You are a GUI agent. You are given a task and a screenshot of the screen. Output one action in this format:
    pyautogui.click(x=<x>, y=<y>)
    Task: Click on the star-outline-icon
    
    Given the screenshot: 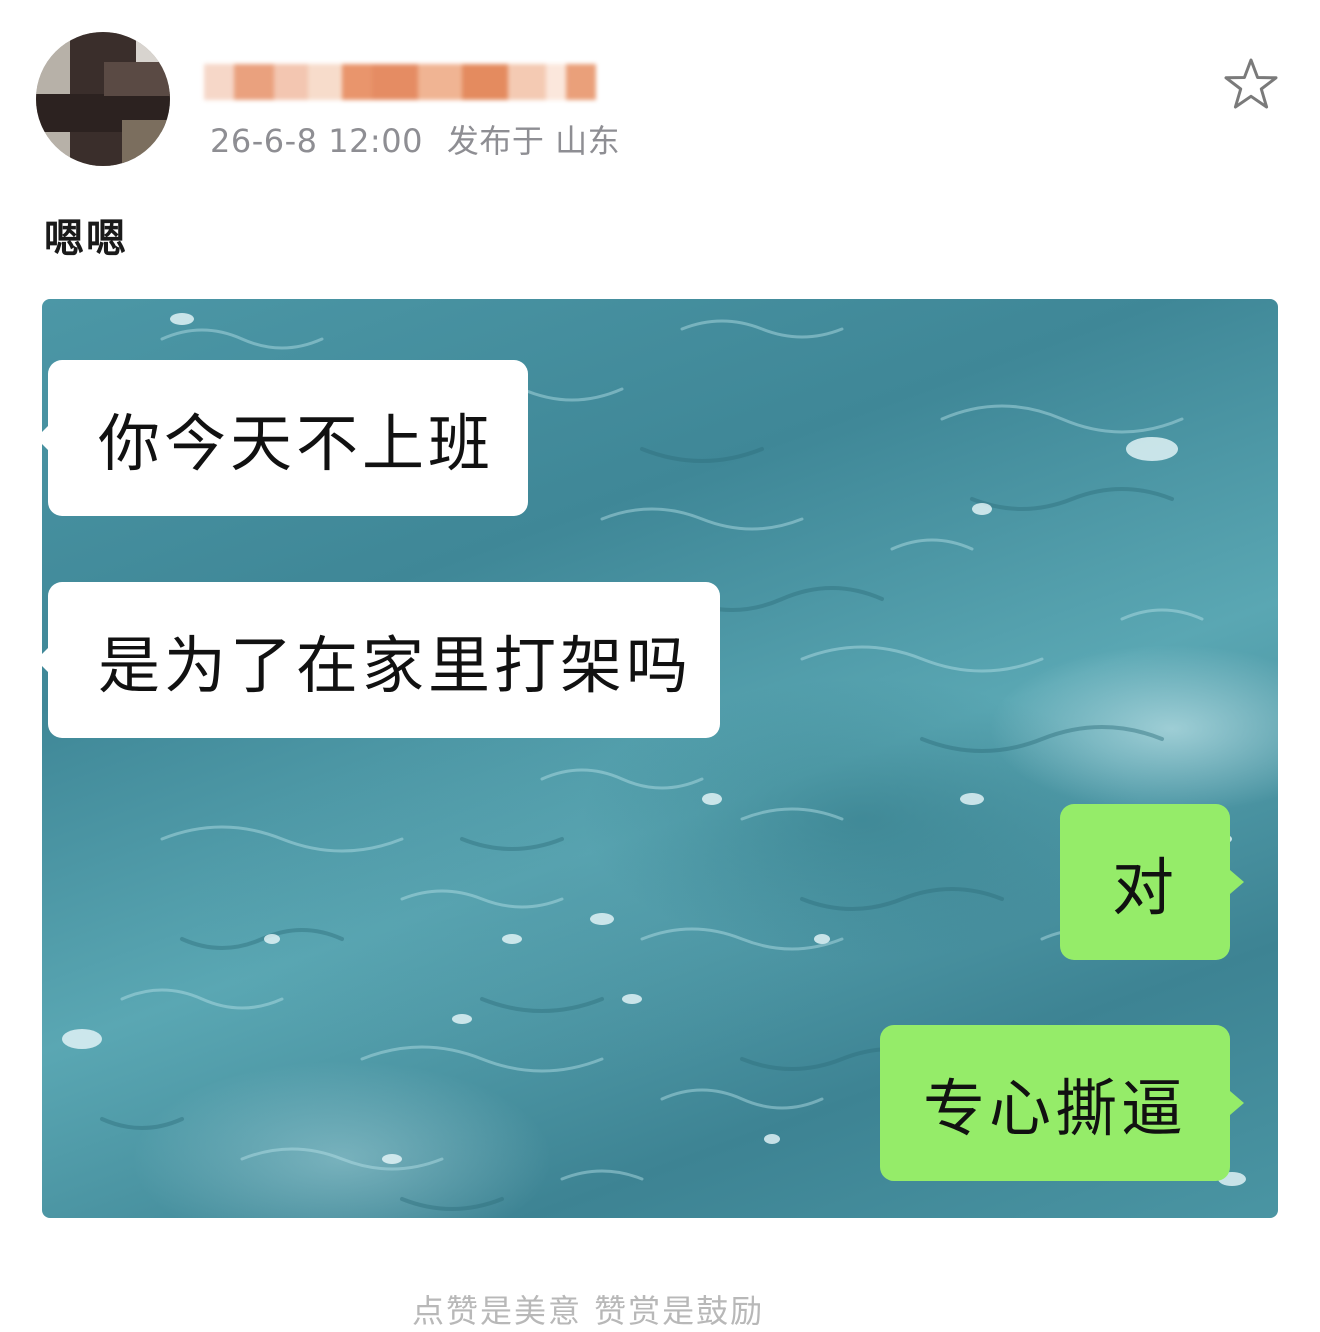 What is the action you would take?
    pyautogui.click(x=1251, y=85)
    